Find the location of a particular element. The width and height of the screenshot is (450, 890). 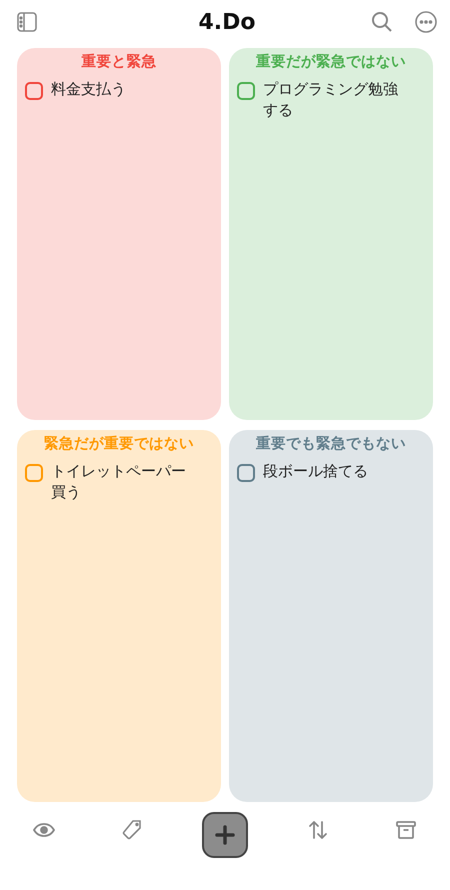

task-text: トイレットペーパー買う is located at coordinates (119, 482).